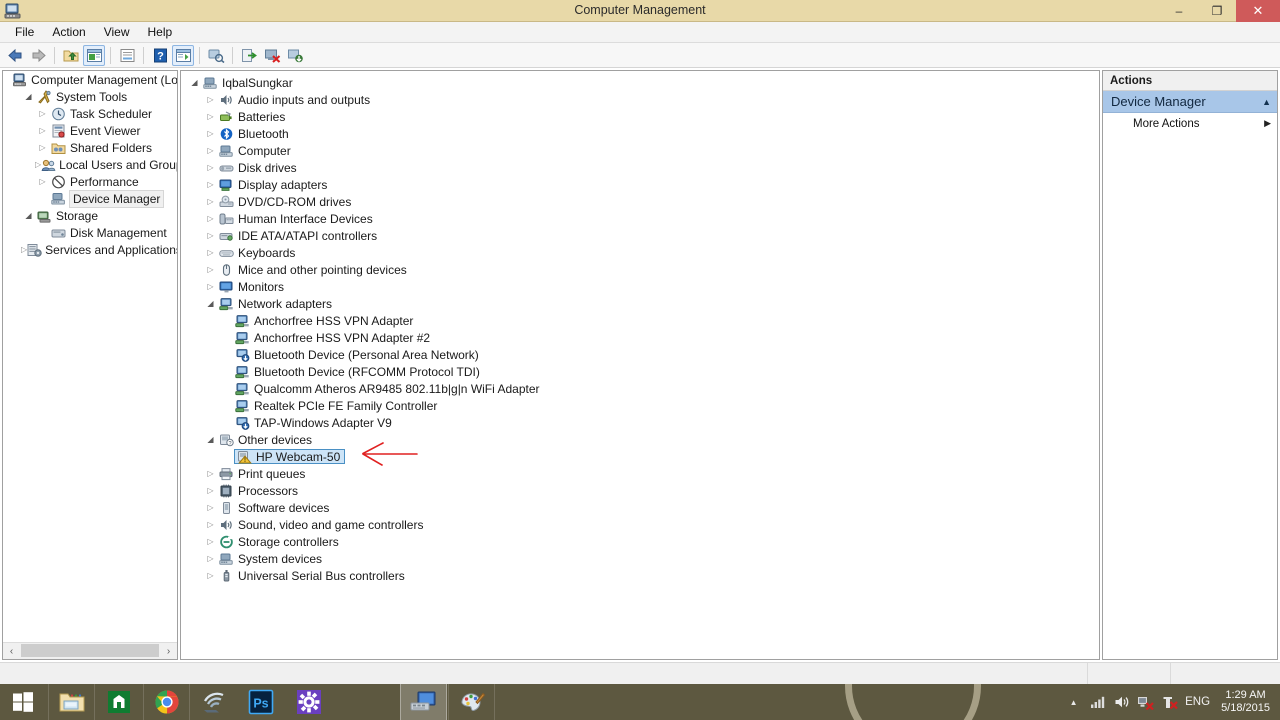 The width and height of the screenshot is (1280, 720). What do you see at coordinates (166, 702) in the screenshot?
I see `taskbar-google-chrome` at bounding box center [166, 702].